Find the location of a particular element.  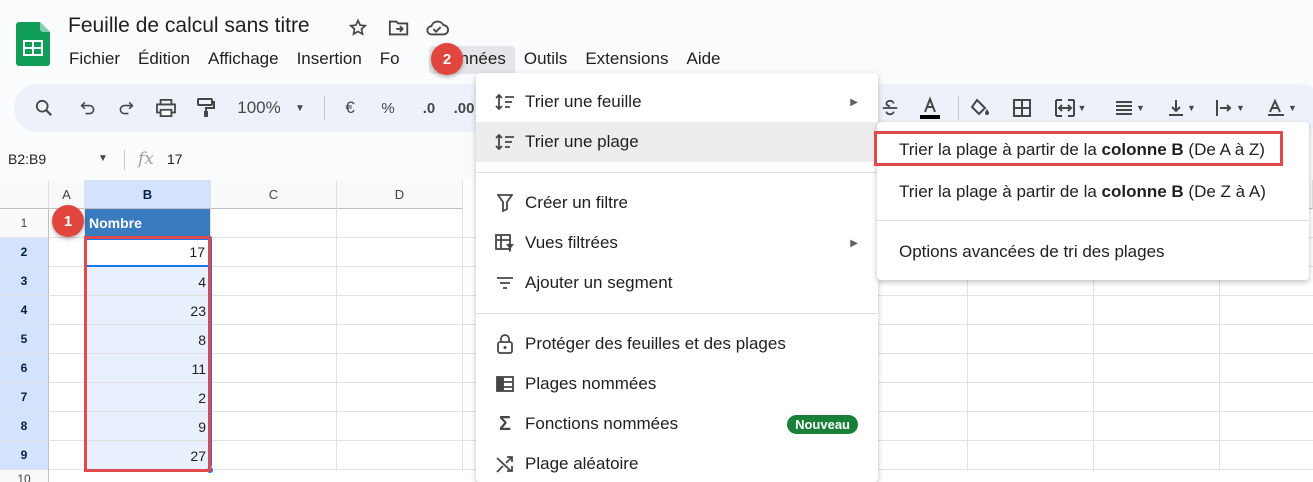

submenu-arrow-icon: ▶ is located at coordinates (854, 102).